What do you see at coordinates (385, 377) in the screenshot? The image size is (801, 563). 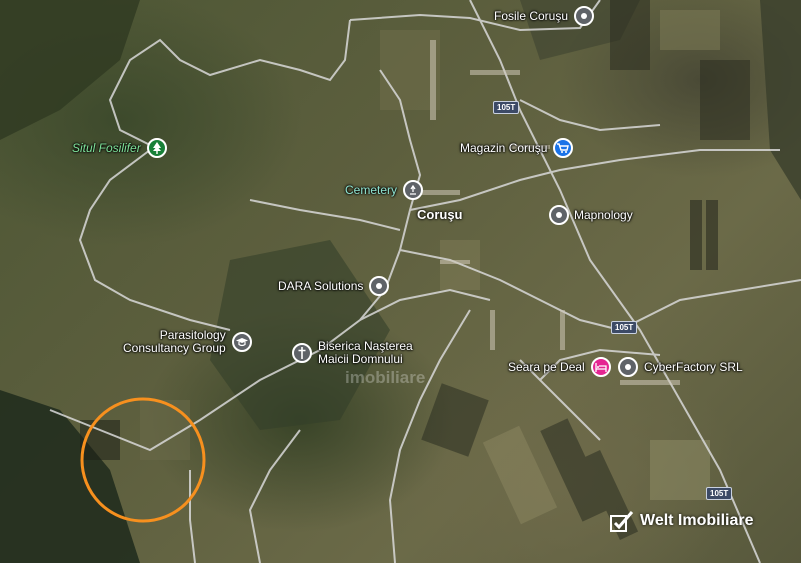 I see `center-watermark: imobiliare` at bounding box center [385, 377].